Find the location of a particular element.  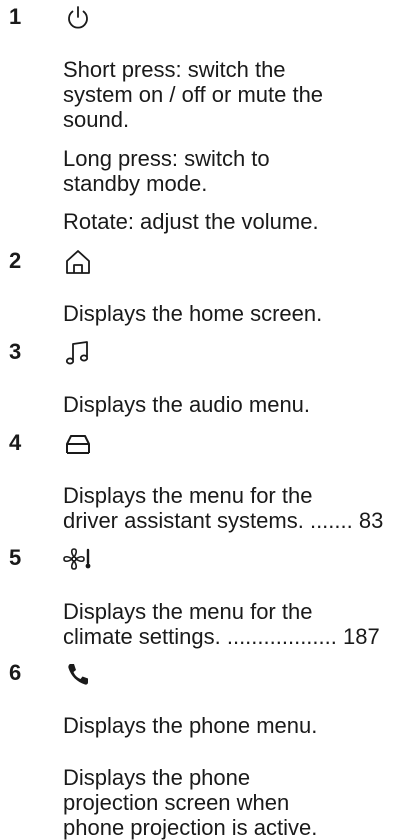

car-icon is located at coordinates (78, 444).